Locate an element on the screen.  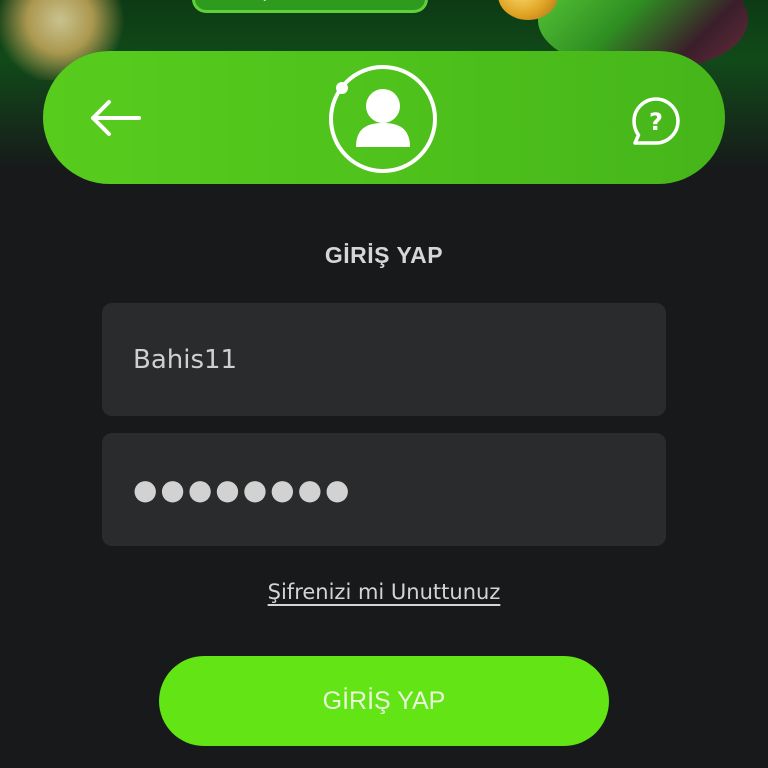
back-button is located at coordinates (115, 118).